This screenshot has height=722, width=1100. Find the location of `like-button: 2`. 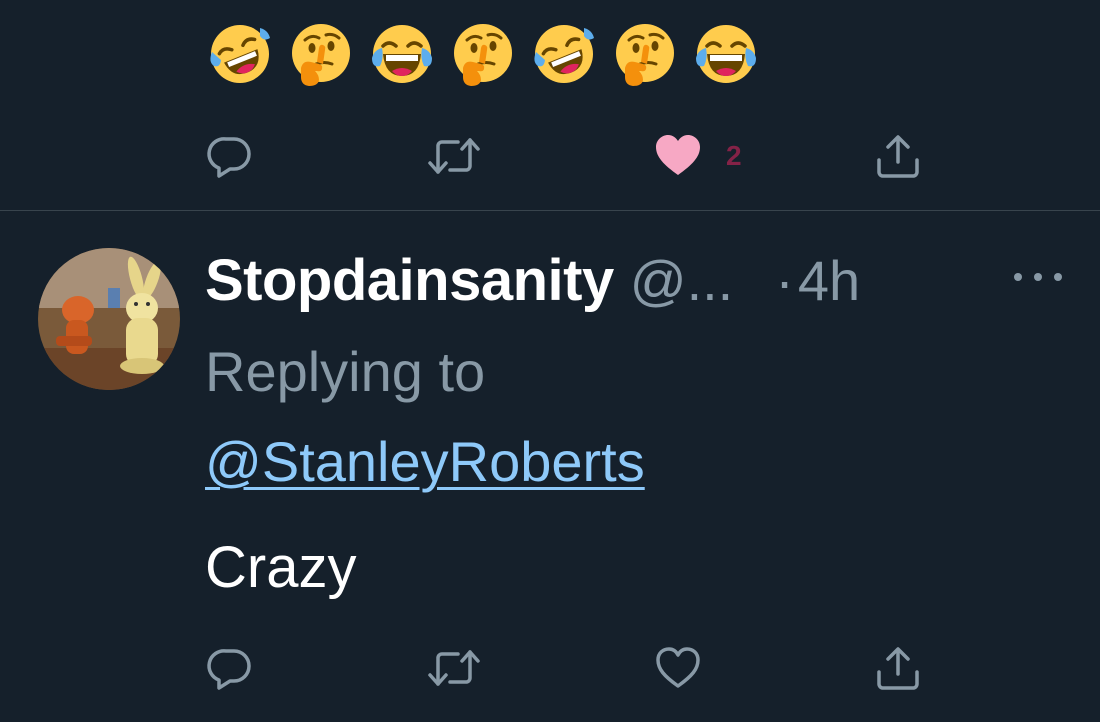

like-button: 2 is located at coordinates (698, 156).